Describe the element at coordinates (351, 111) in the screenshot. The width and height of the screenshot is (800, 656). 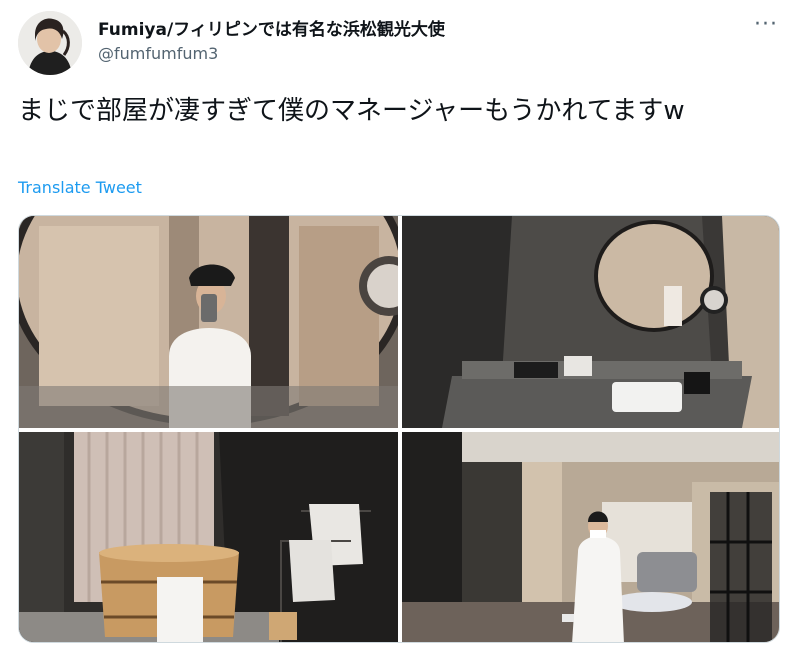
I see `tweet-text: まじで部屋が凄すぎて僕のマネージャーもうかれてますw` at that location.